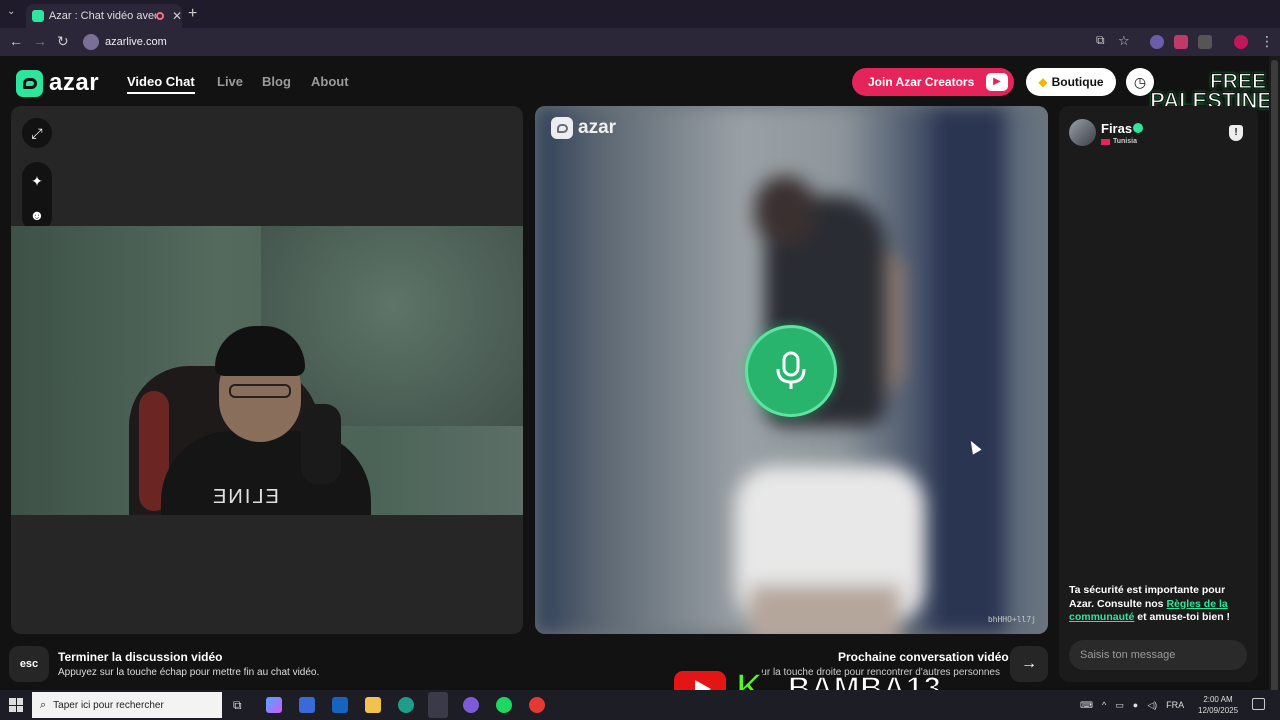  What do you see at coordinates (1100, 40) in the screenshot?
I see `install-app-icon: ⧉` at bounding box center [1100, 40].